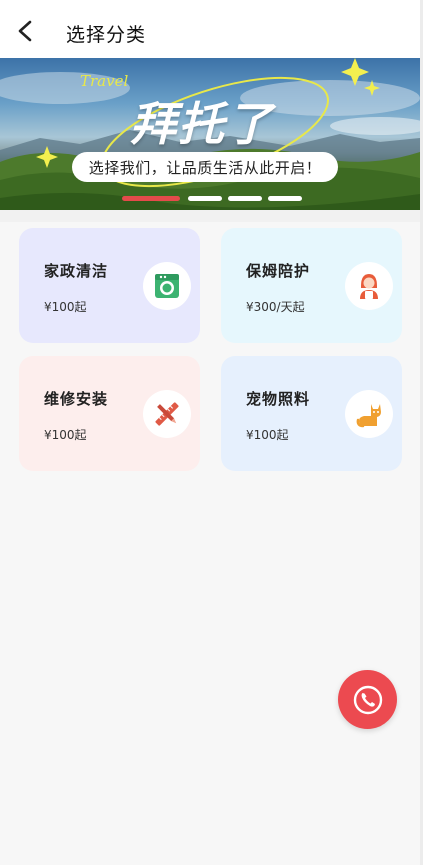  What do you see at coordinates (211, 29) in the screenshot?
I see `header-bar: 选择分类` at bounding box center [211, 29].